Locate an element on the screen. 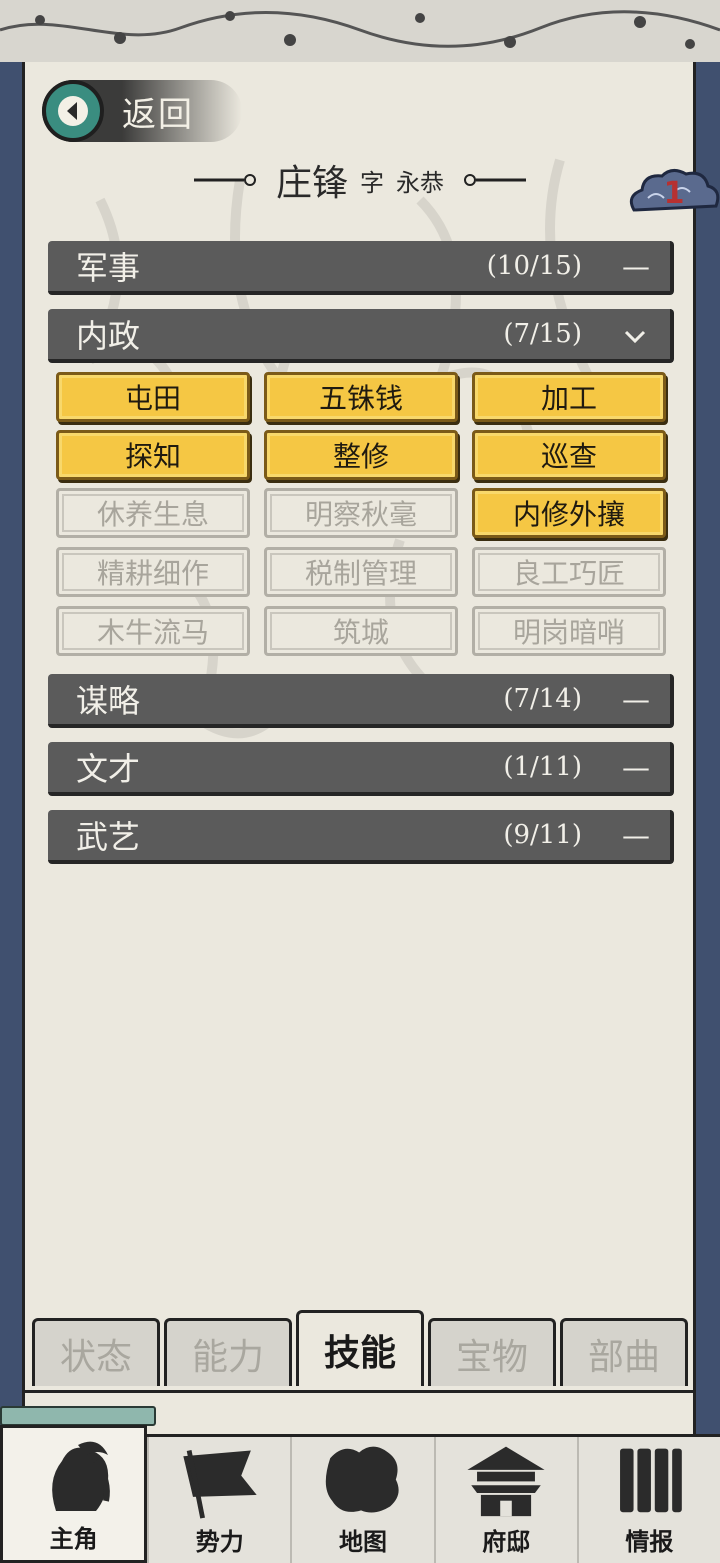  section-count: (7/15) is located at coordinates (542, 334).